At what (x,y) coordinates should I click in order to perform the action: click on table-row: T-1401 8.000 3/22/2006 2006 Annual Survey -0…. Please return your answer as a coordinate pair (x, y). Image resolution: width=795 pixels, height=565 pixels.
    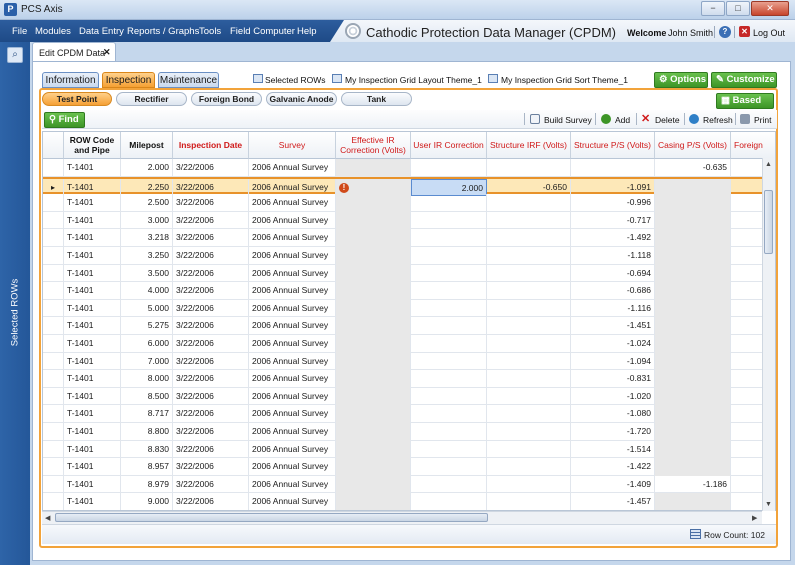
    Looking at the image, I should click on (409, 379).